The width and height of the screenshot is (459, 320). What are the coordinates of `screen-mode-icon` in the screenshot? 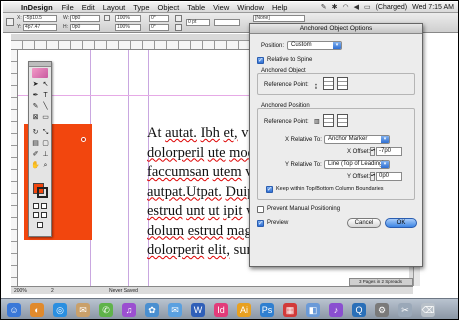 It's located at (40, 225).